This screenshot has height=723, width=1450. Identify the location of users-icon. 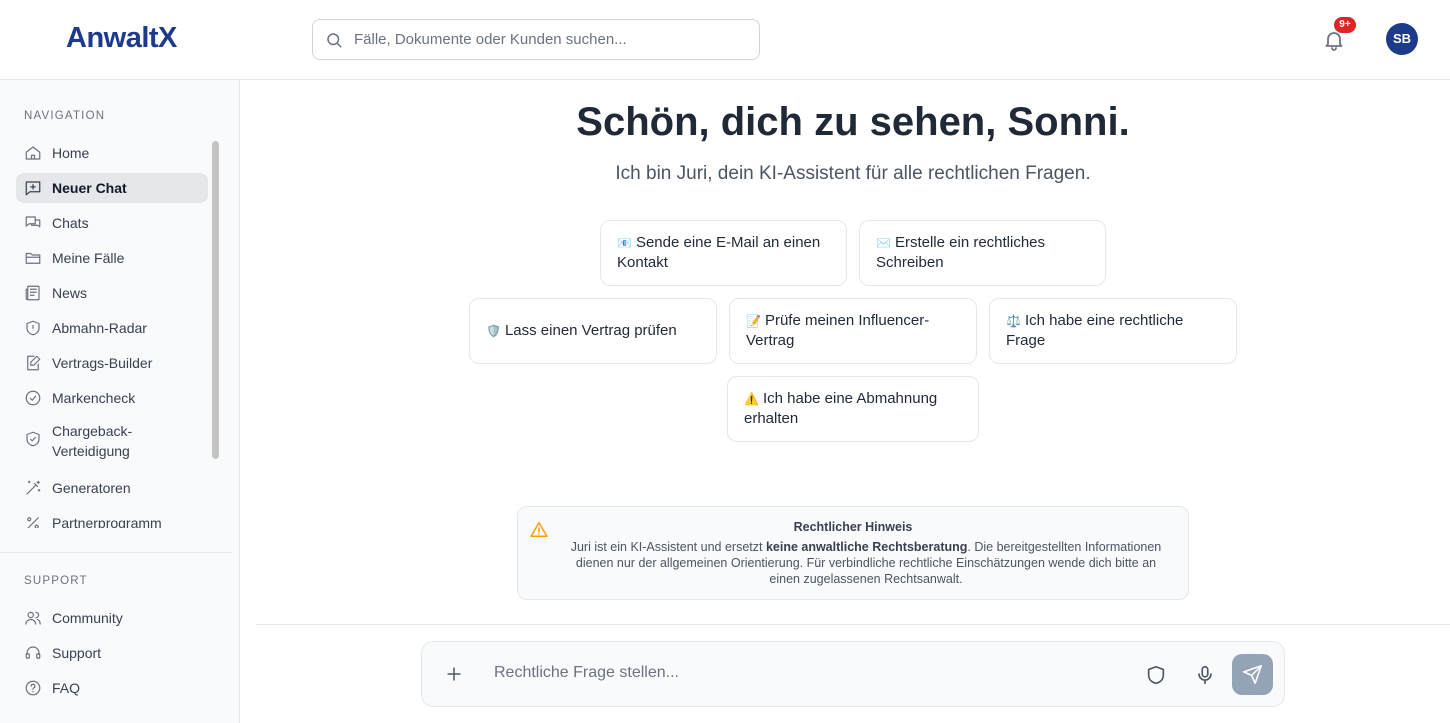
(33, 618).